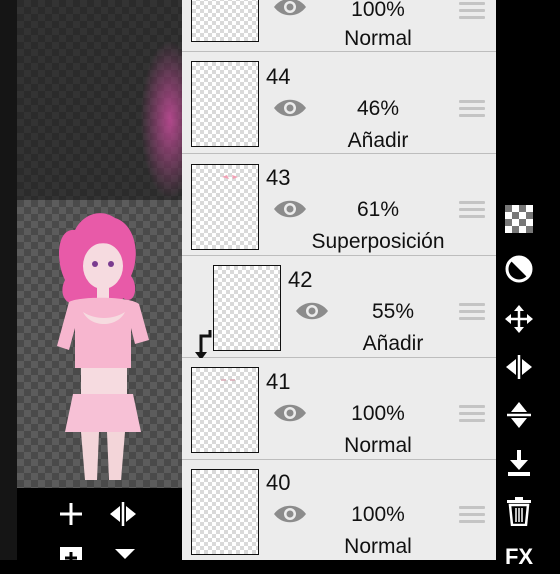  Describe the element at coordinates (300, 279) in the screenshot. I see `layer-number: 42` at that location.